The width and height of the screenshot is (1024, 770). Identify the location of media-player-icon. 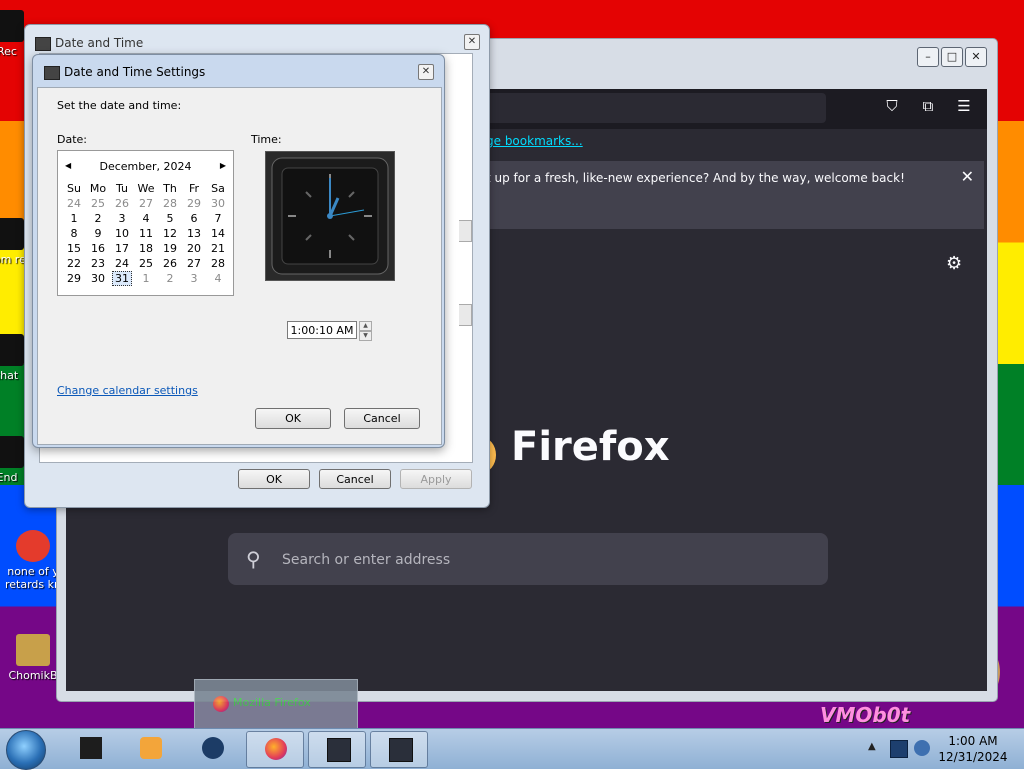
(151, 748).